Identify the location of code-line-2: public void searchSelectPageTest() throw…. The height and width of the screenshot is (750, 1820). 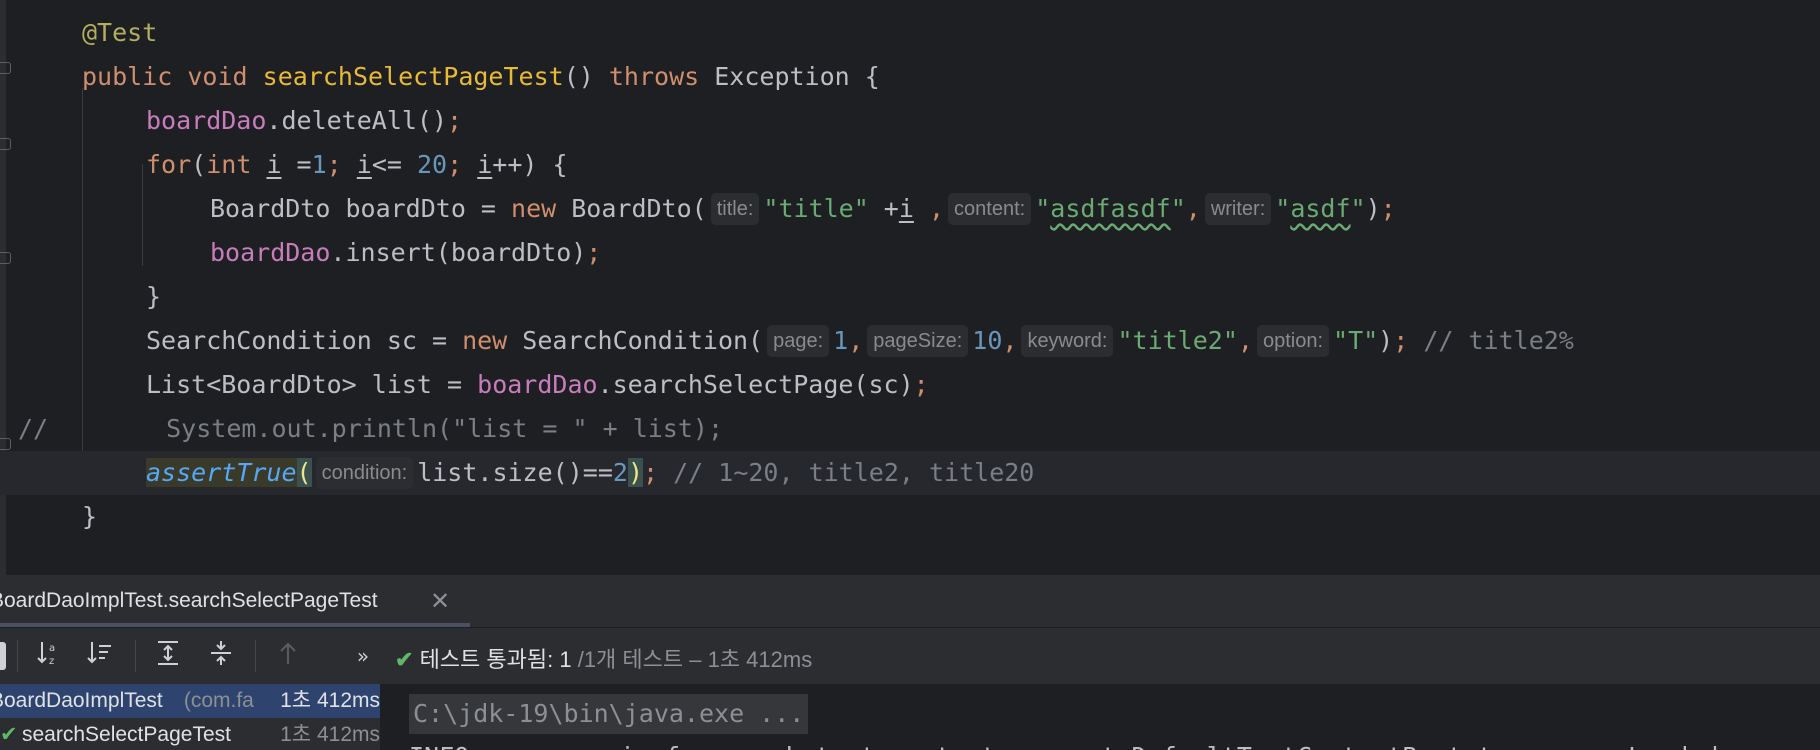
(910, 77).